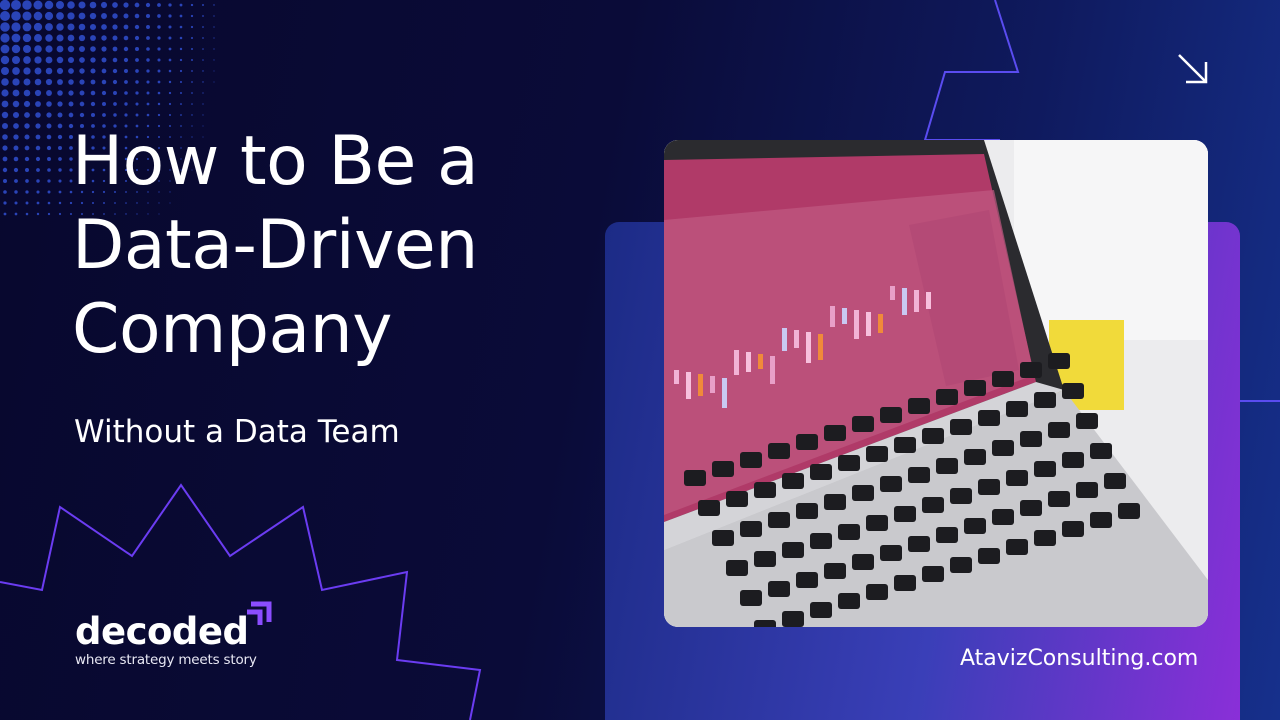 The height and width of the screenshot is (720, 1280). I want to click on brand-logo: decoded where strategy meets story, so click(173, 634).